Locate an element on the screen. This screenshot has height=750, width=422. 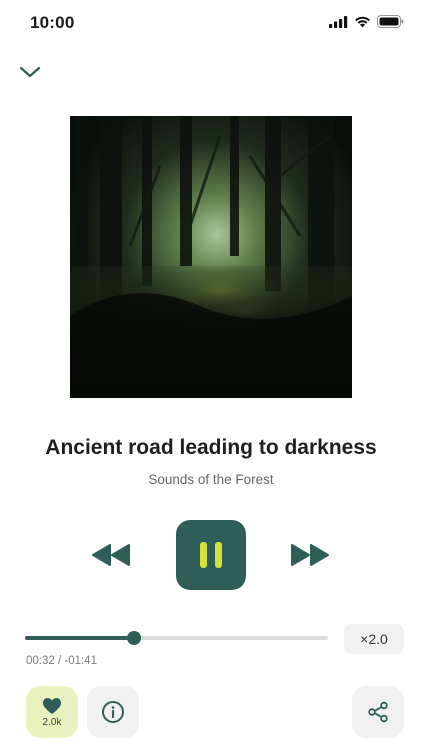
like-button: 2.0k is located at coordinates (52, 712).